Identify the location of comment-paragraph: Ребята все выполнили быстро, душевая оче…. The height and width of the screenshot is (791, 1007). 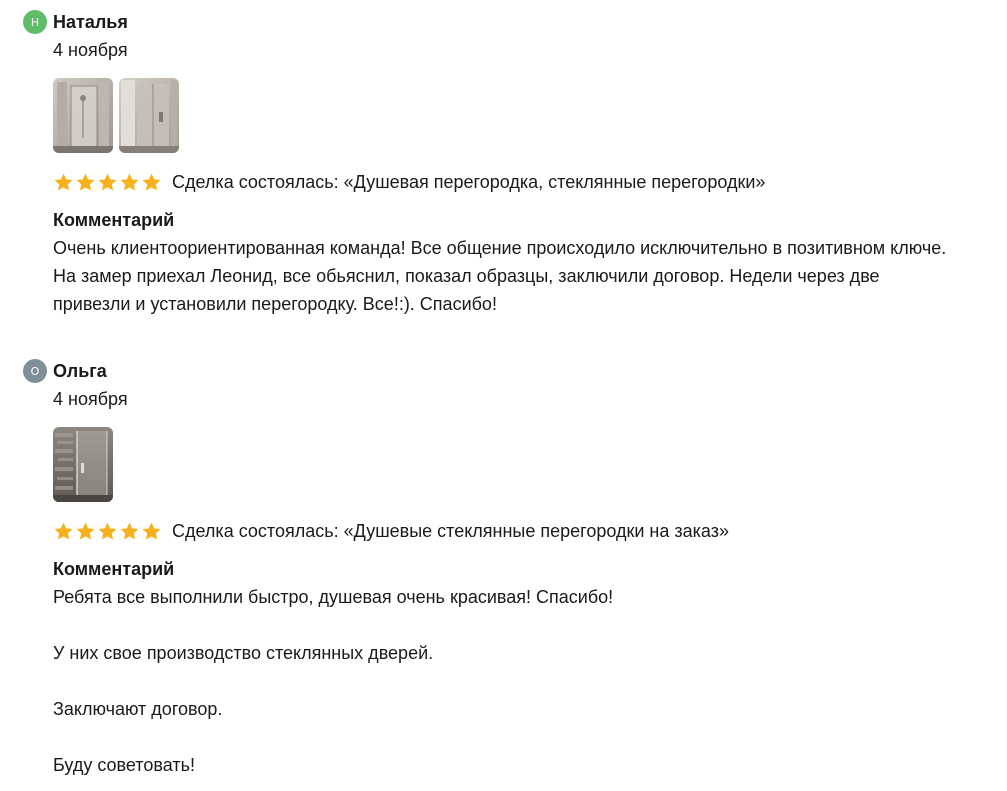
(333, 597).